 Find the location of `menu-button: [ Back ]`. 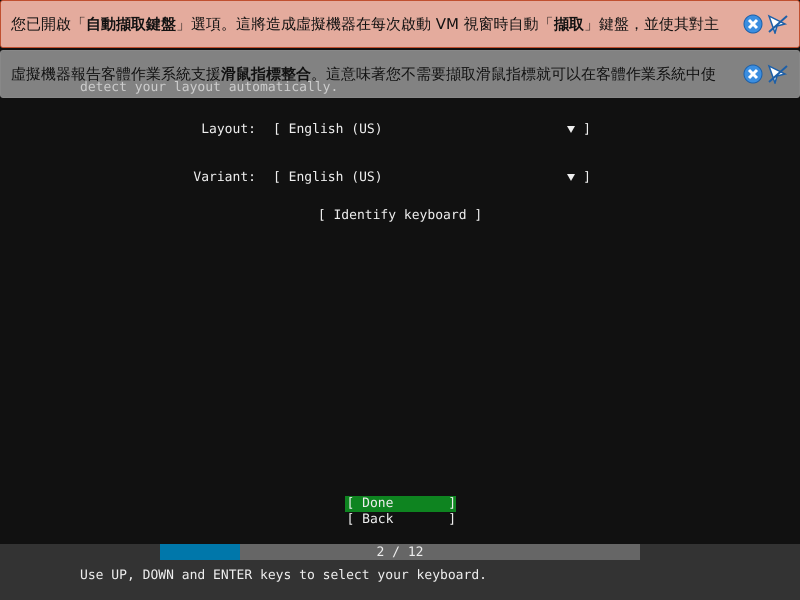

menu-button: [ Back ] is located at coordinates (400, 520).